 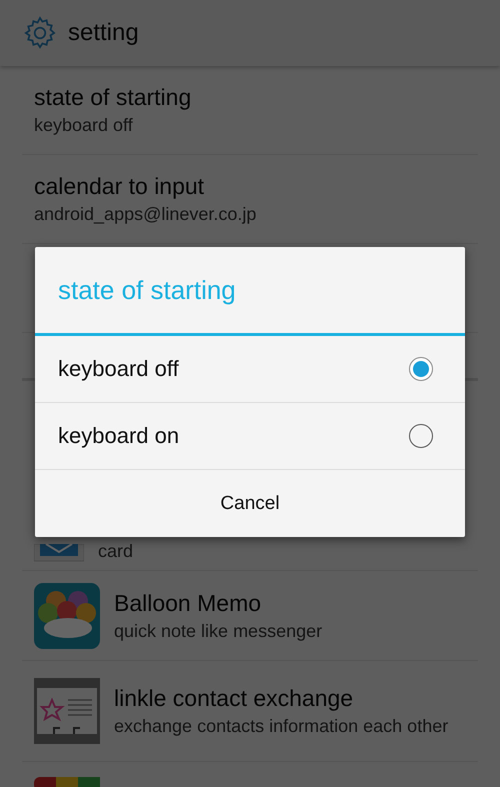 What do you see at coordinates (250, 503) in the screenshot?
I see `cancel-button: Cancel` at bounding box center [250, 503].